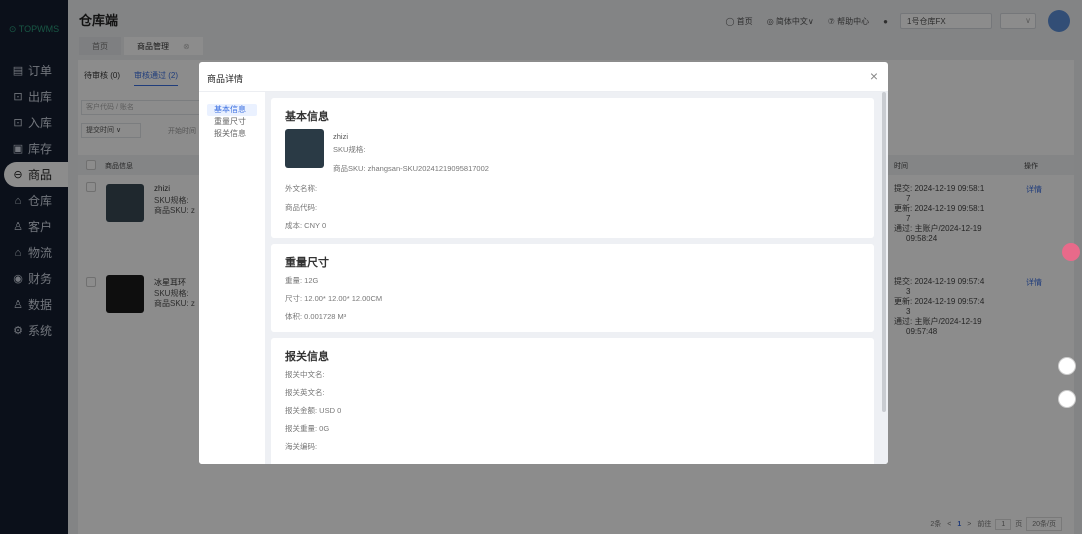 The width and height of the screenshot is (1082, 534). Describe the element at coordinates (306, 225) in the screenshot. I see `cost: 成本: CNY 0` at that location.